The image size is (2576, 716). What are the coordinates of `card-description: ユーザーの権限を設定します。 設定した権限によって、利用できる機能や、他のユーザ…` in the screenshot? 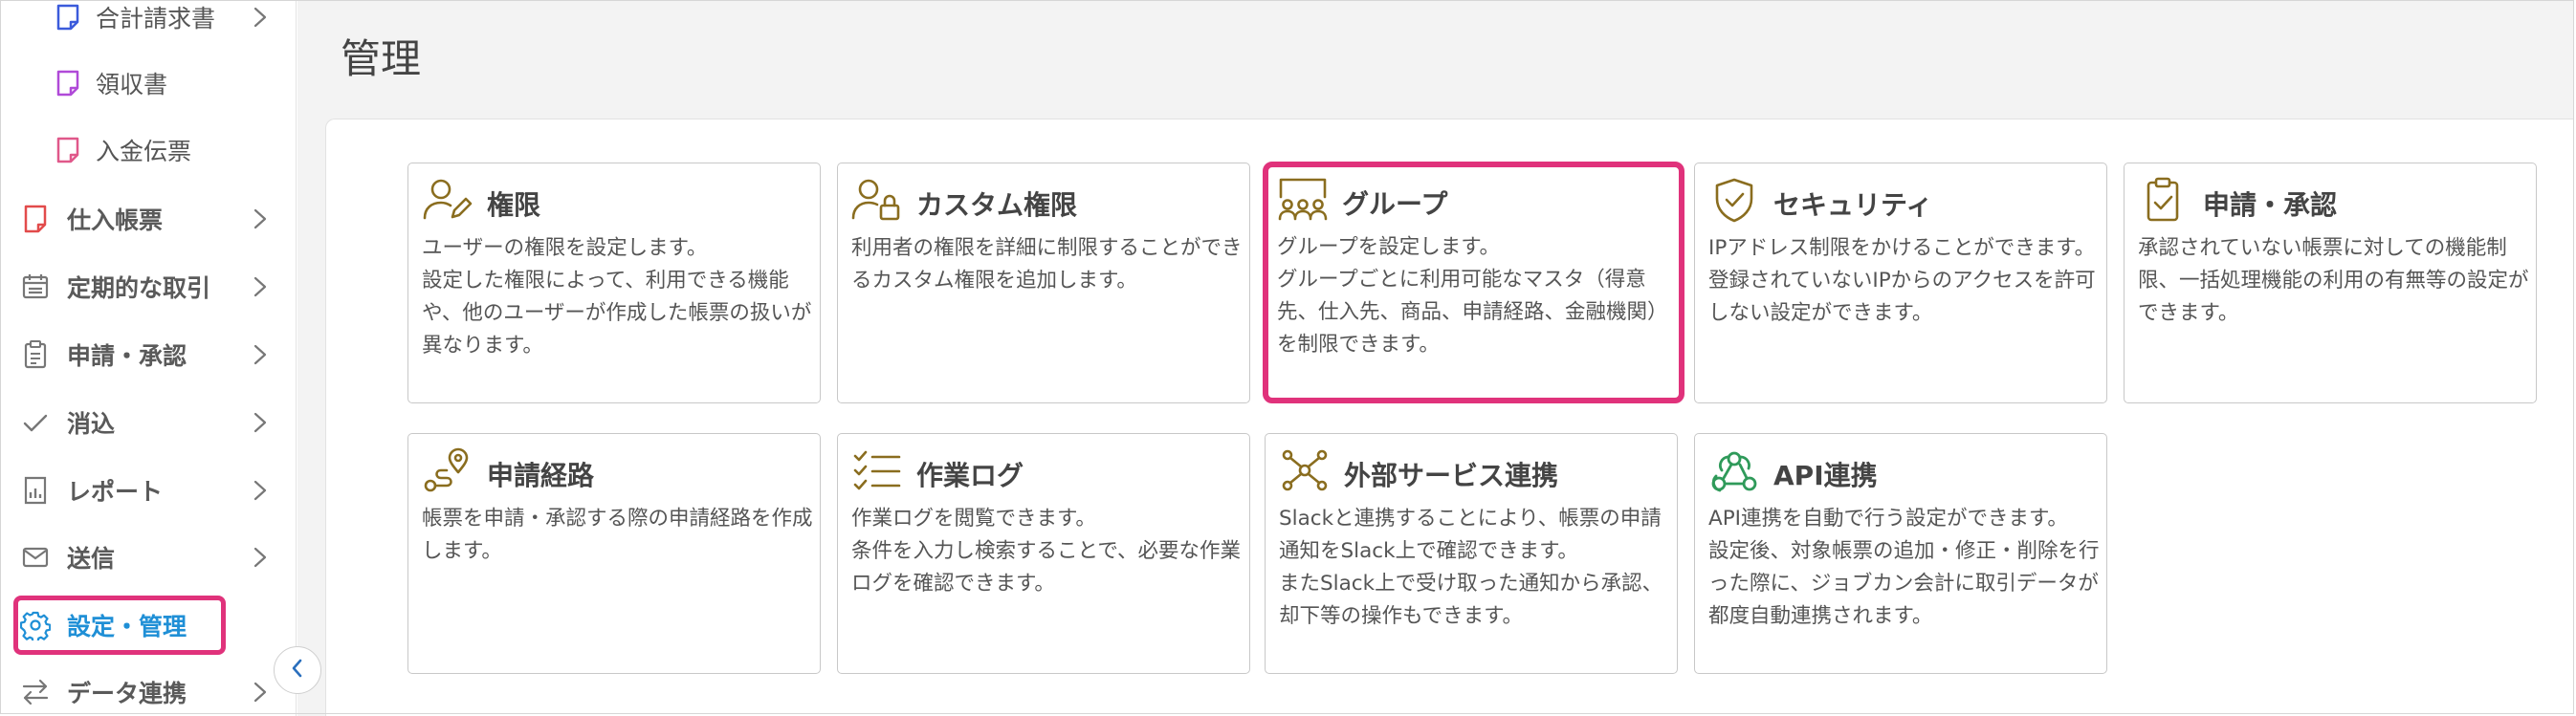 It's located at (619, 297).